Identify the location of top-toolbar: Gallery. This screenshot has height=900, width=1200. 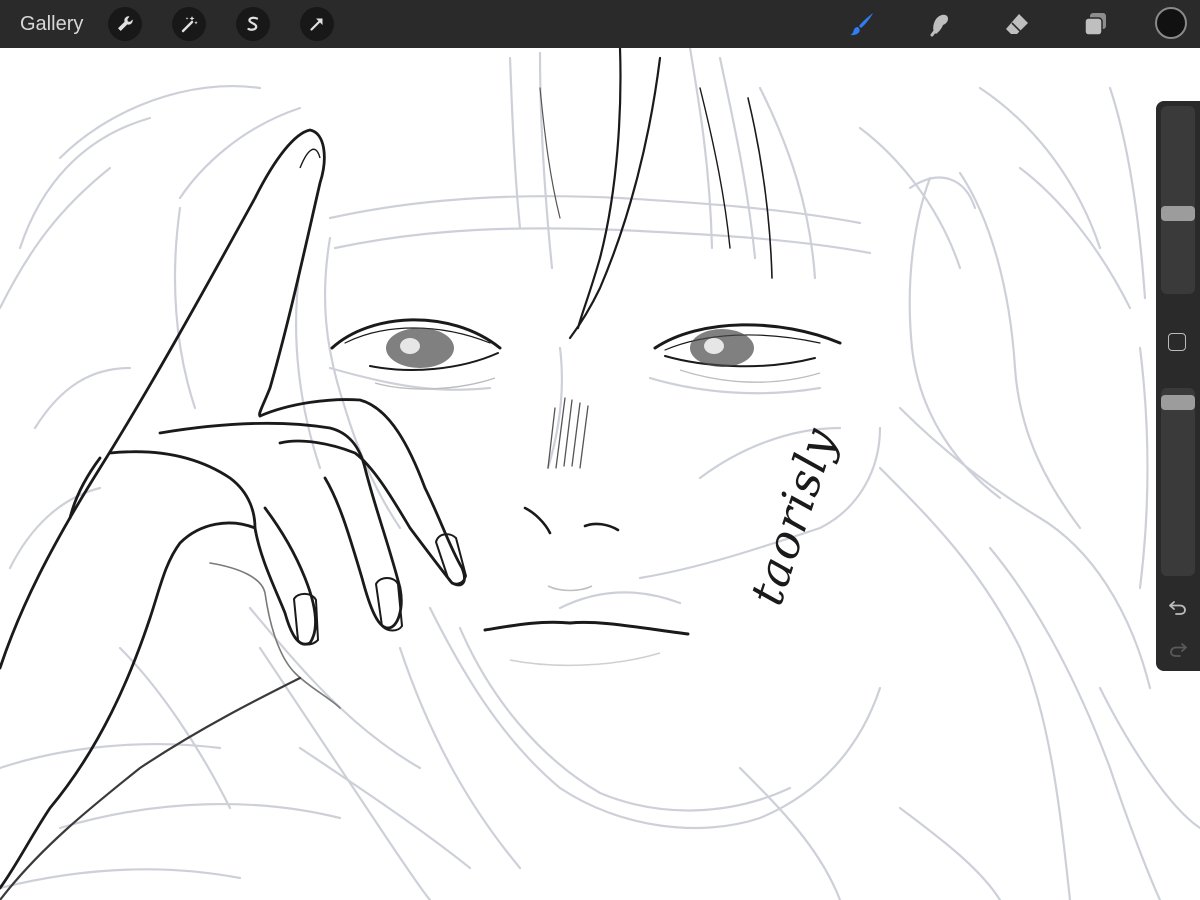
(600, 24).